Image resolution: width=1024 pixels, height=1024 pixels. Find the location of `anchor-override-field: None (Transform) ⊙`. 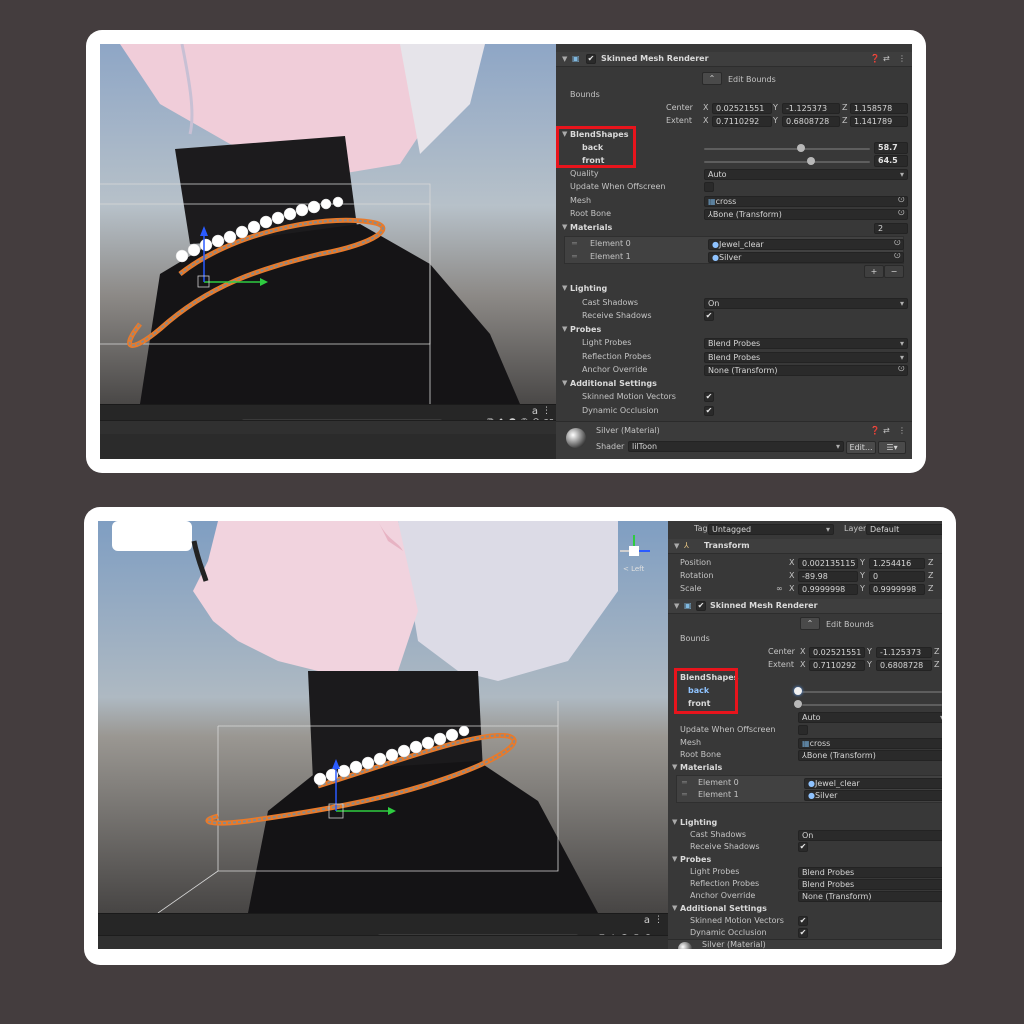

anchor-override-field: None (Transform) ⊙ is located at coordinates (806, 370).